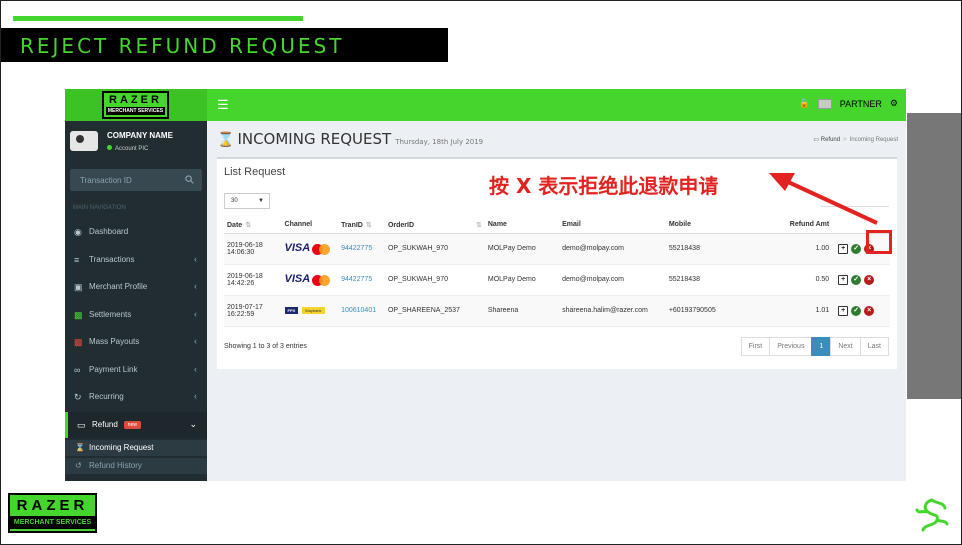  What do you see at coordinates (823, 199) in the screenshot?
I see `annotation-arrow` at bounding box center [823, 199].